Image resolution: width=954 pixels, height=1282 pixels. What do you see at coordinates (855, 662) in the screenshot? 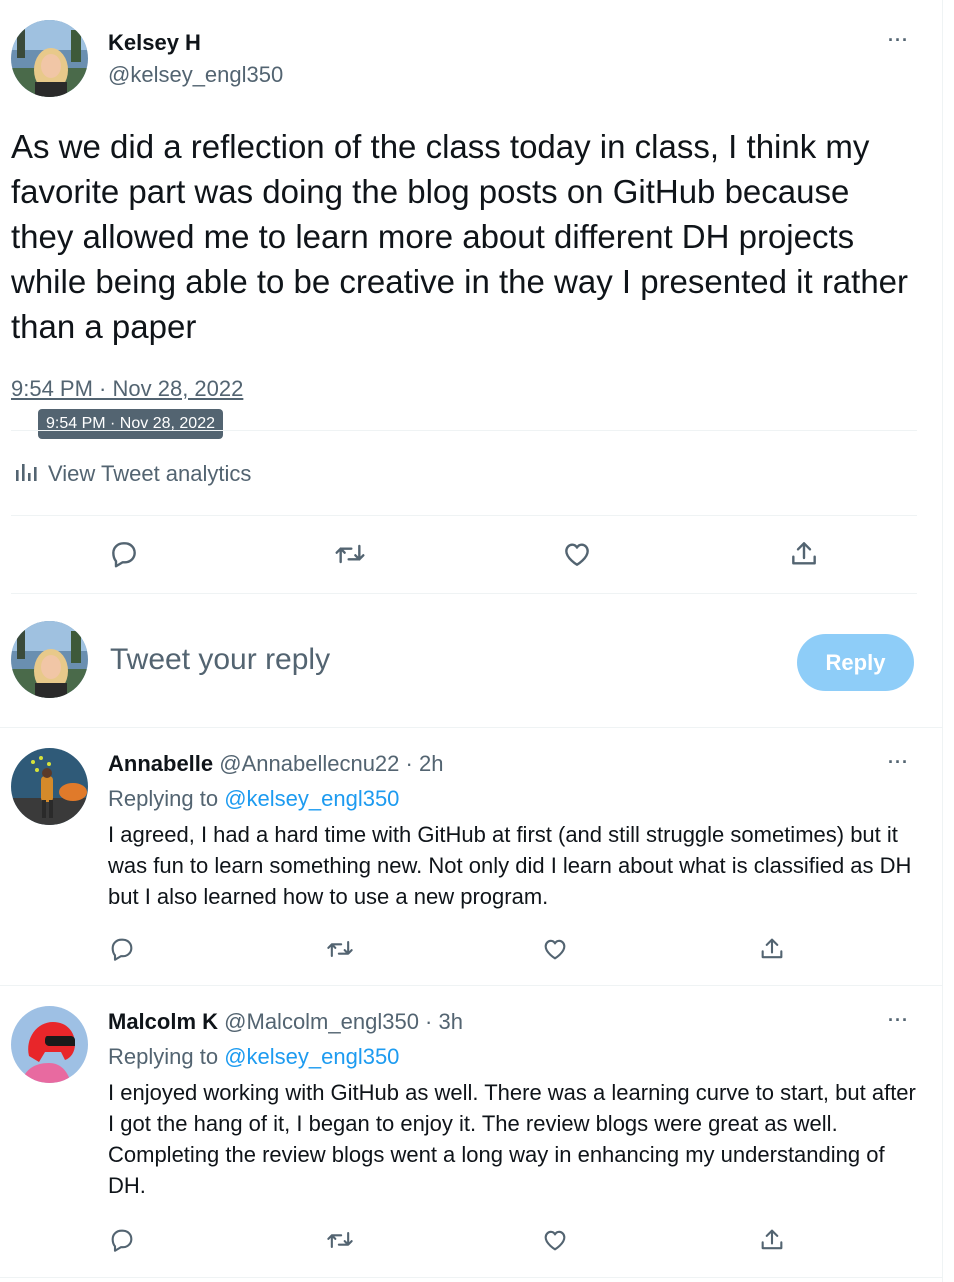
I see `reply-button: Reply` at bounding box center [855, 662].